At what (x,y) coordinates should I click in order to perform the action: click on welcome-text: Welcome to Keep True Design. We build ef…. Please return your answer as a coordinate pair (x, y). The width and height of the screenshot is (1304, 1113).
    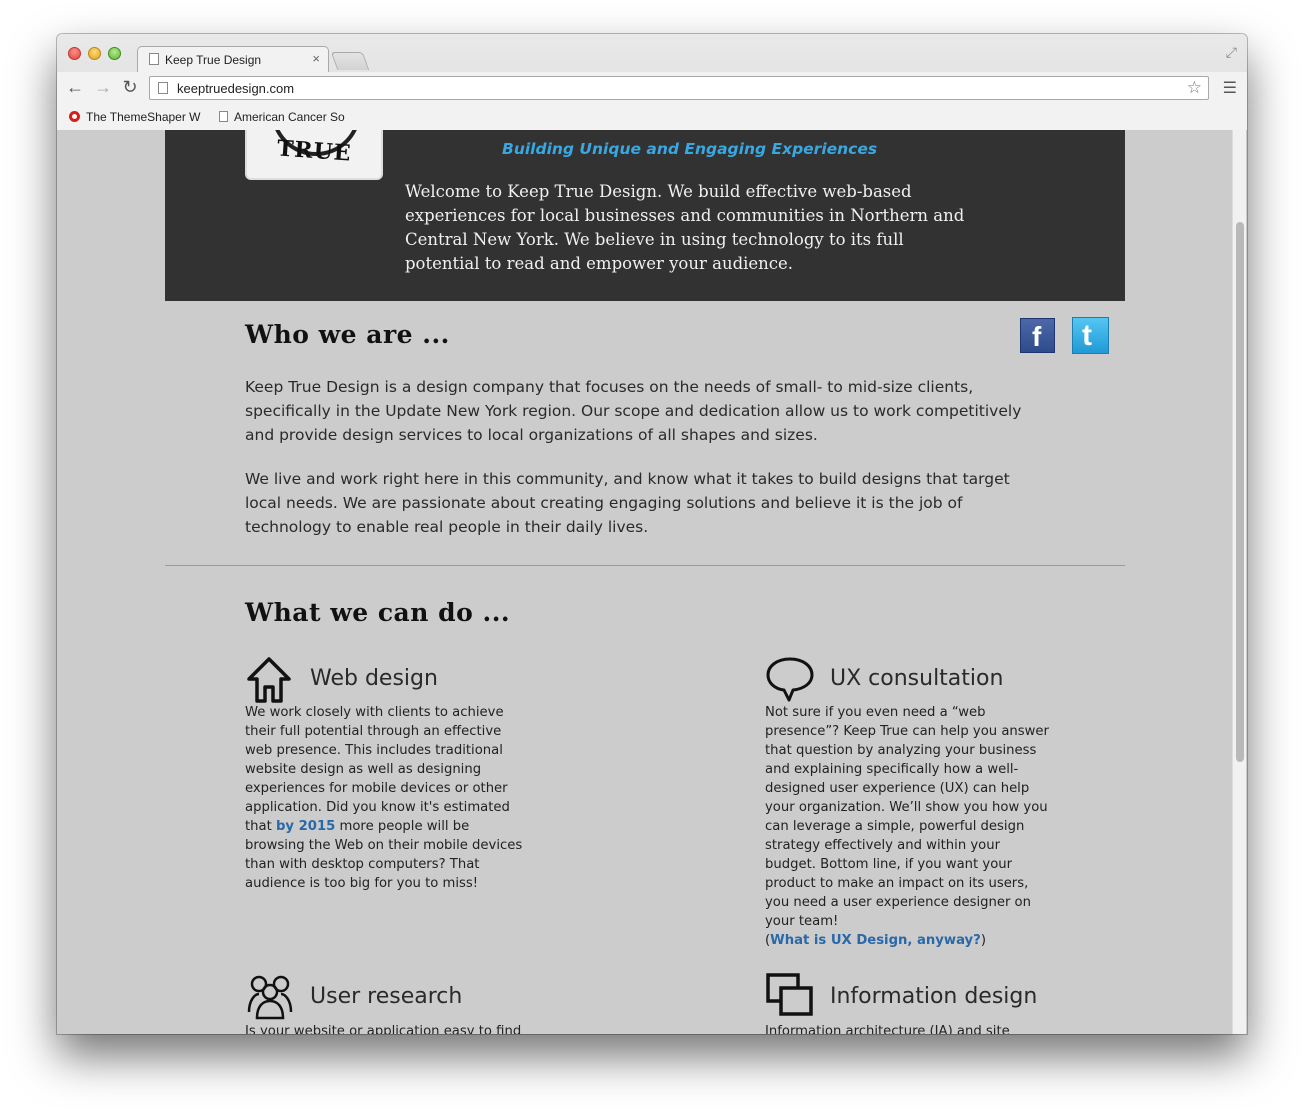
    Looking at the image, I should click on (685, 227).